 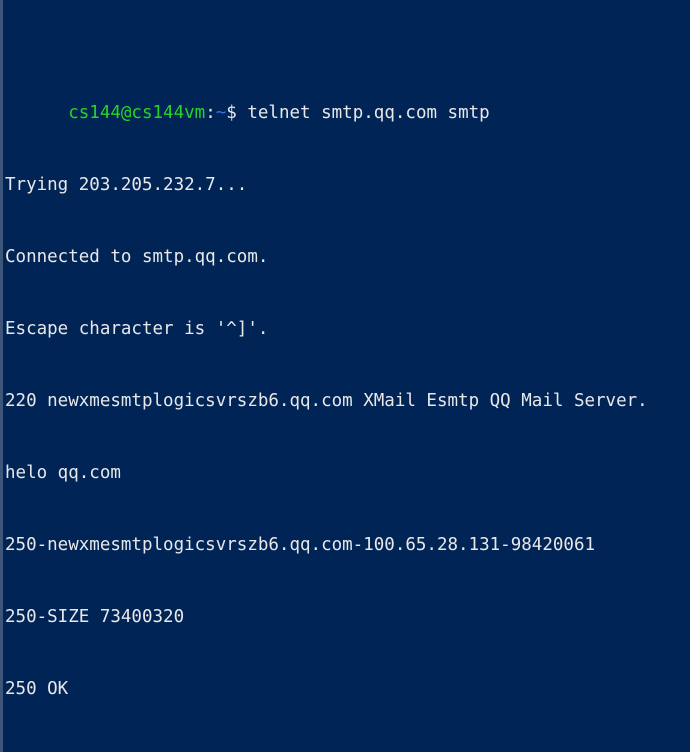 I want to click on output-line-250-size: 250-SIZE 73400320, so click(x=95, y=617).